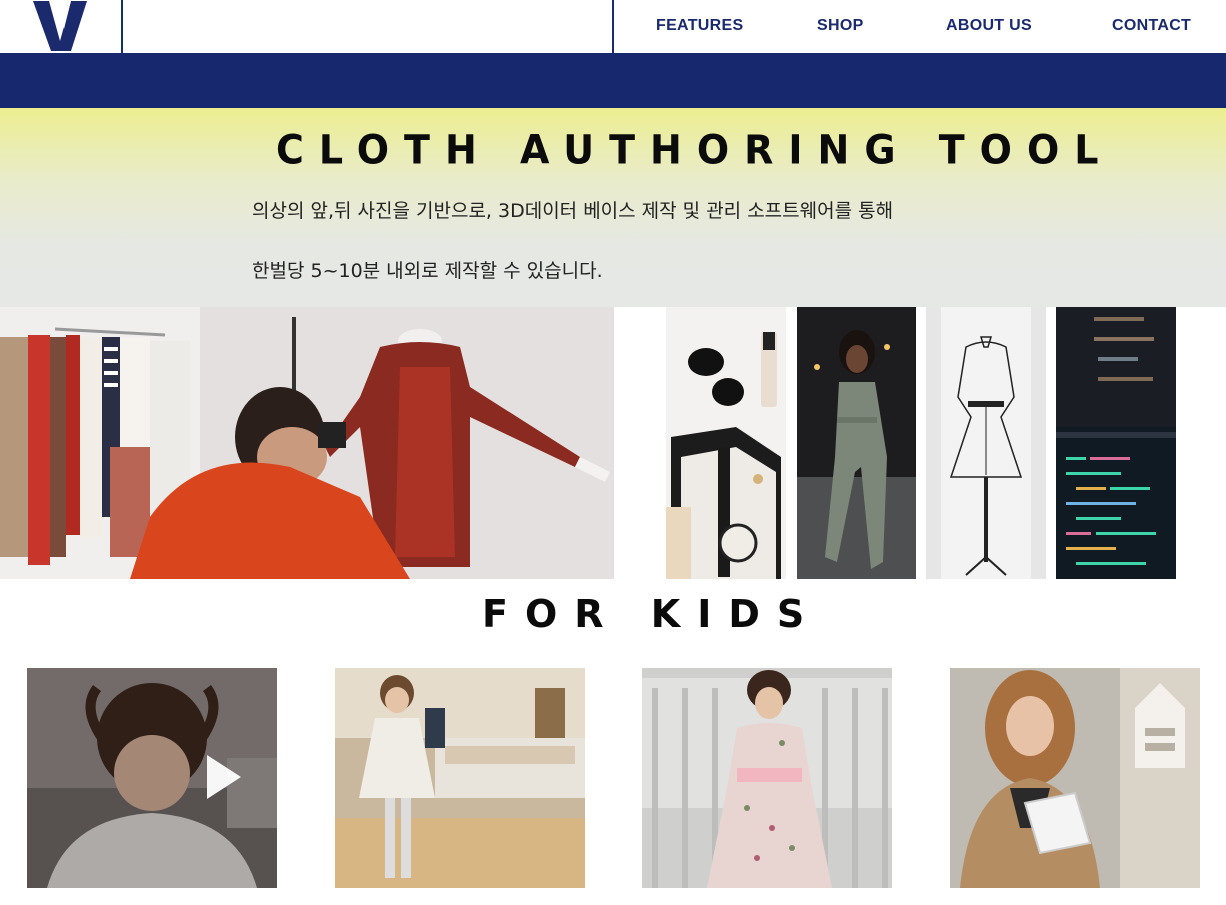 The width and height of the screenshot is (1226, 905). I want to click on code-screen-image, so click(1116, 443).